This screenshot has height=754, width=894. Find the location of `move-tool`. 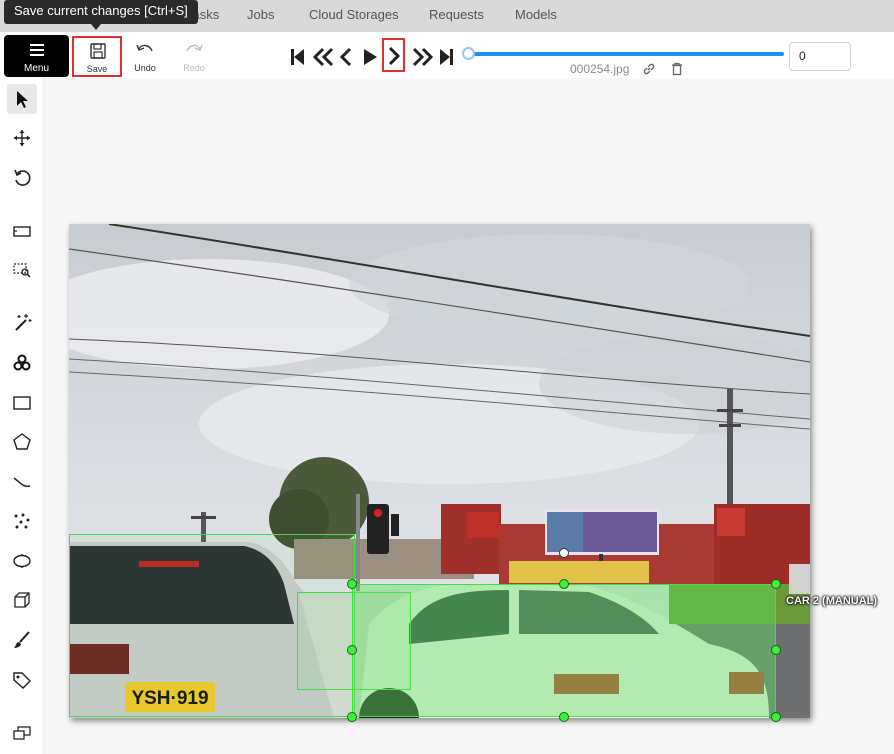

move-tool is located at coordinates (22, 138).